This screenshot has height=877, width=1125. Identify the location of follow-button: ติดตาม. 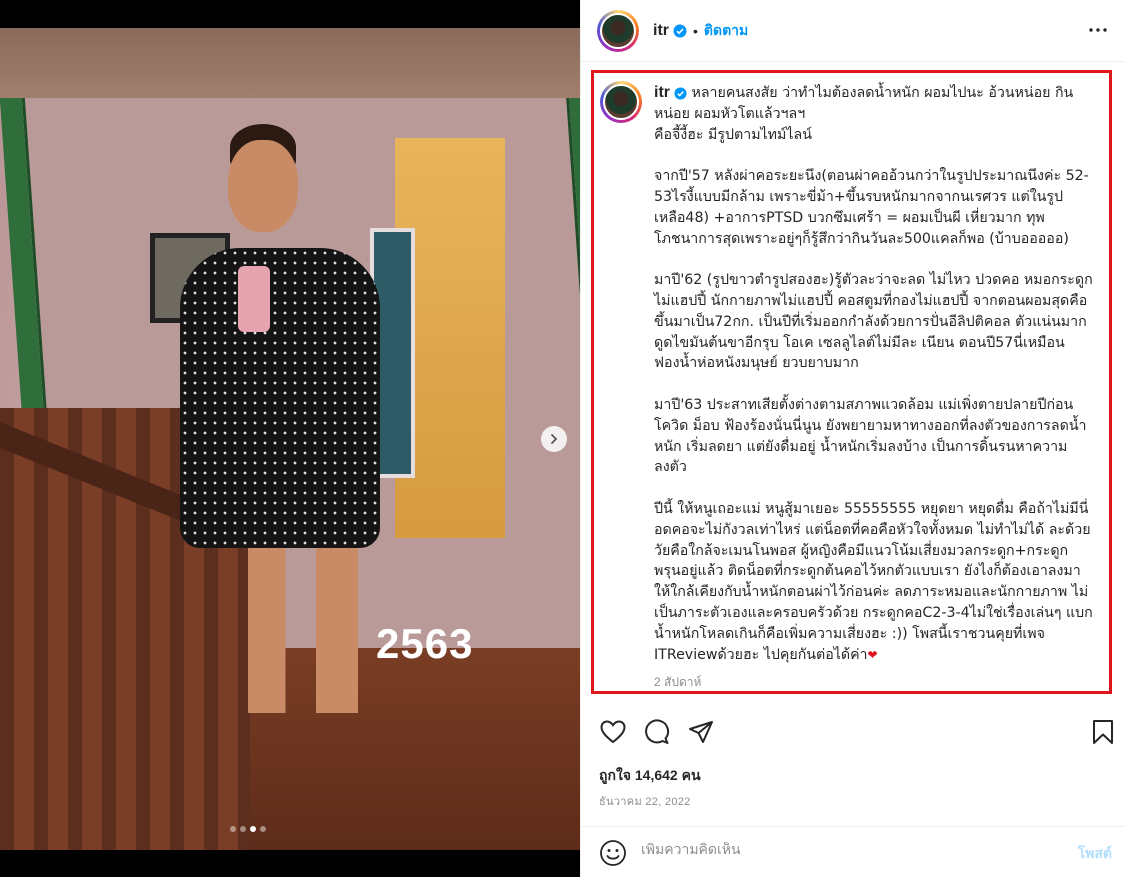
(726, 31).